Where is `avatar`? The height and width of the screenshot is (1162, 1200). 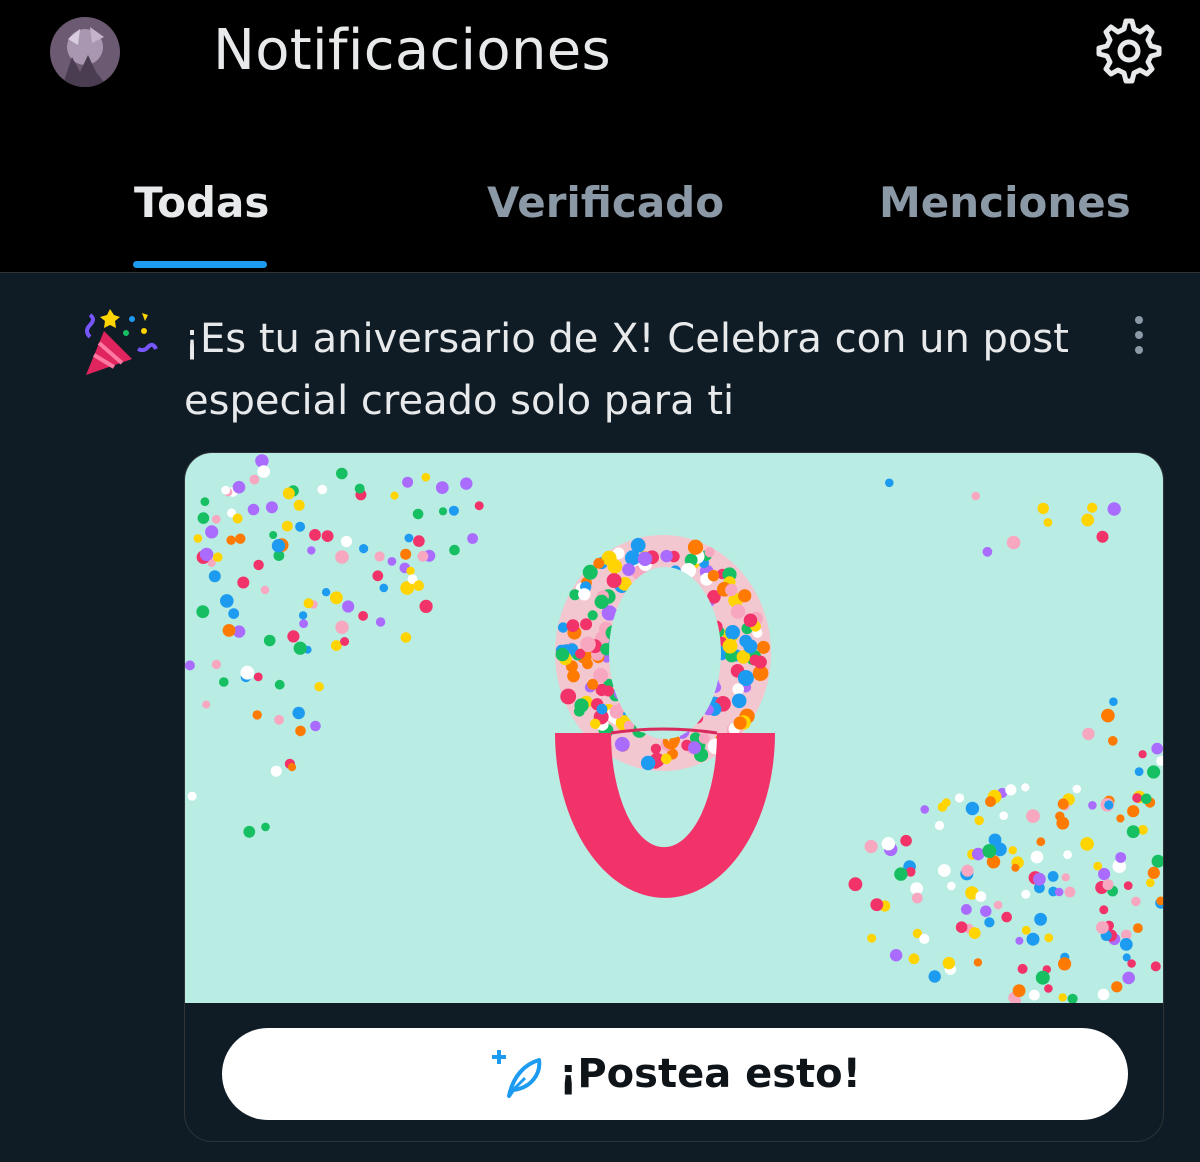
avatar is located at coordinates (85, 52).